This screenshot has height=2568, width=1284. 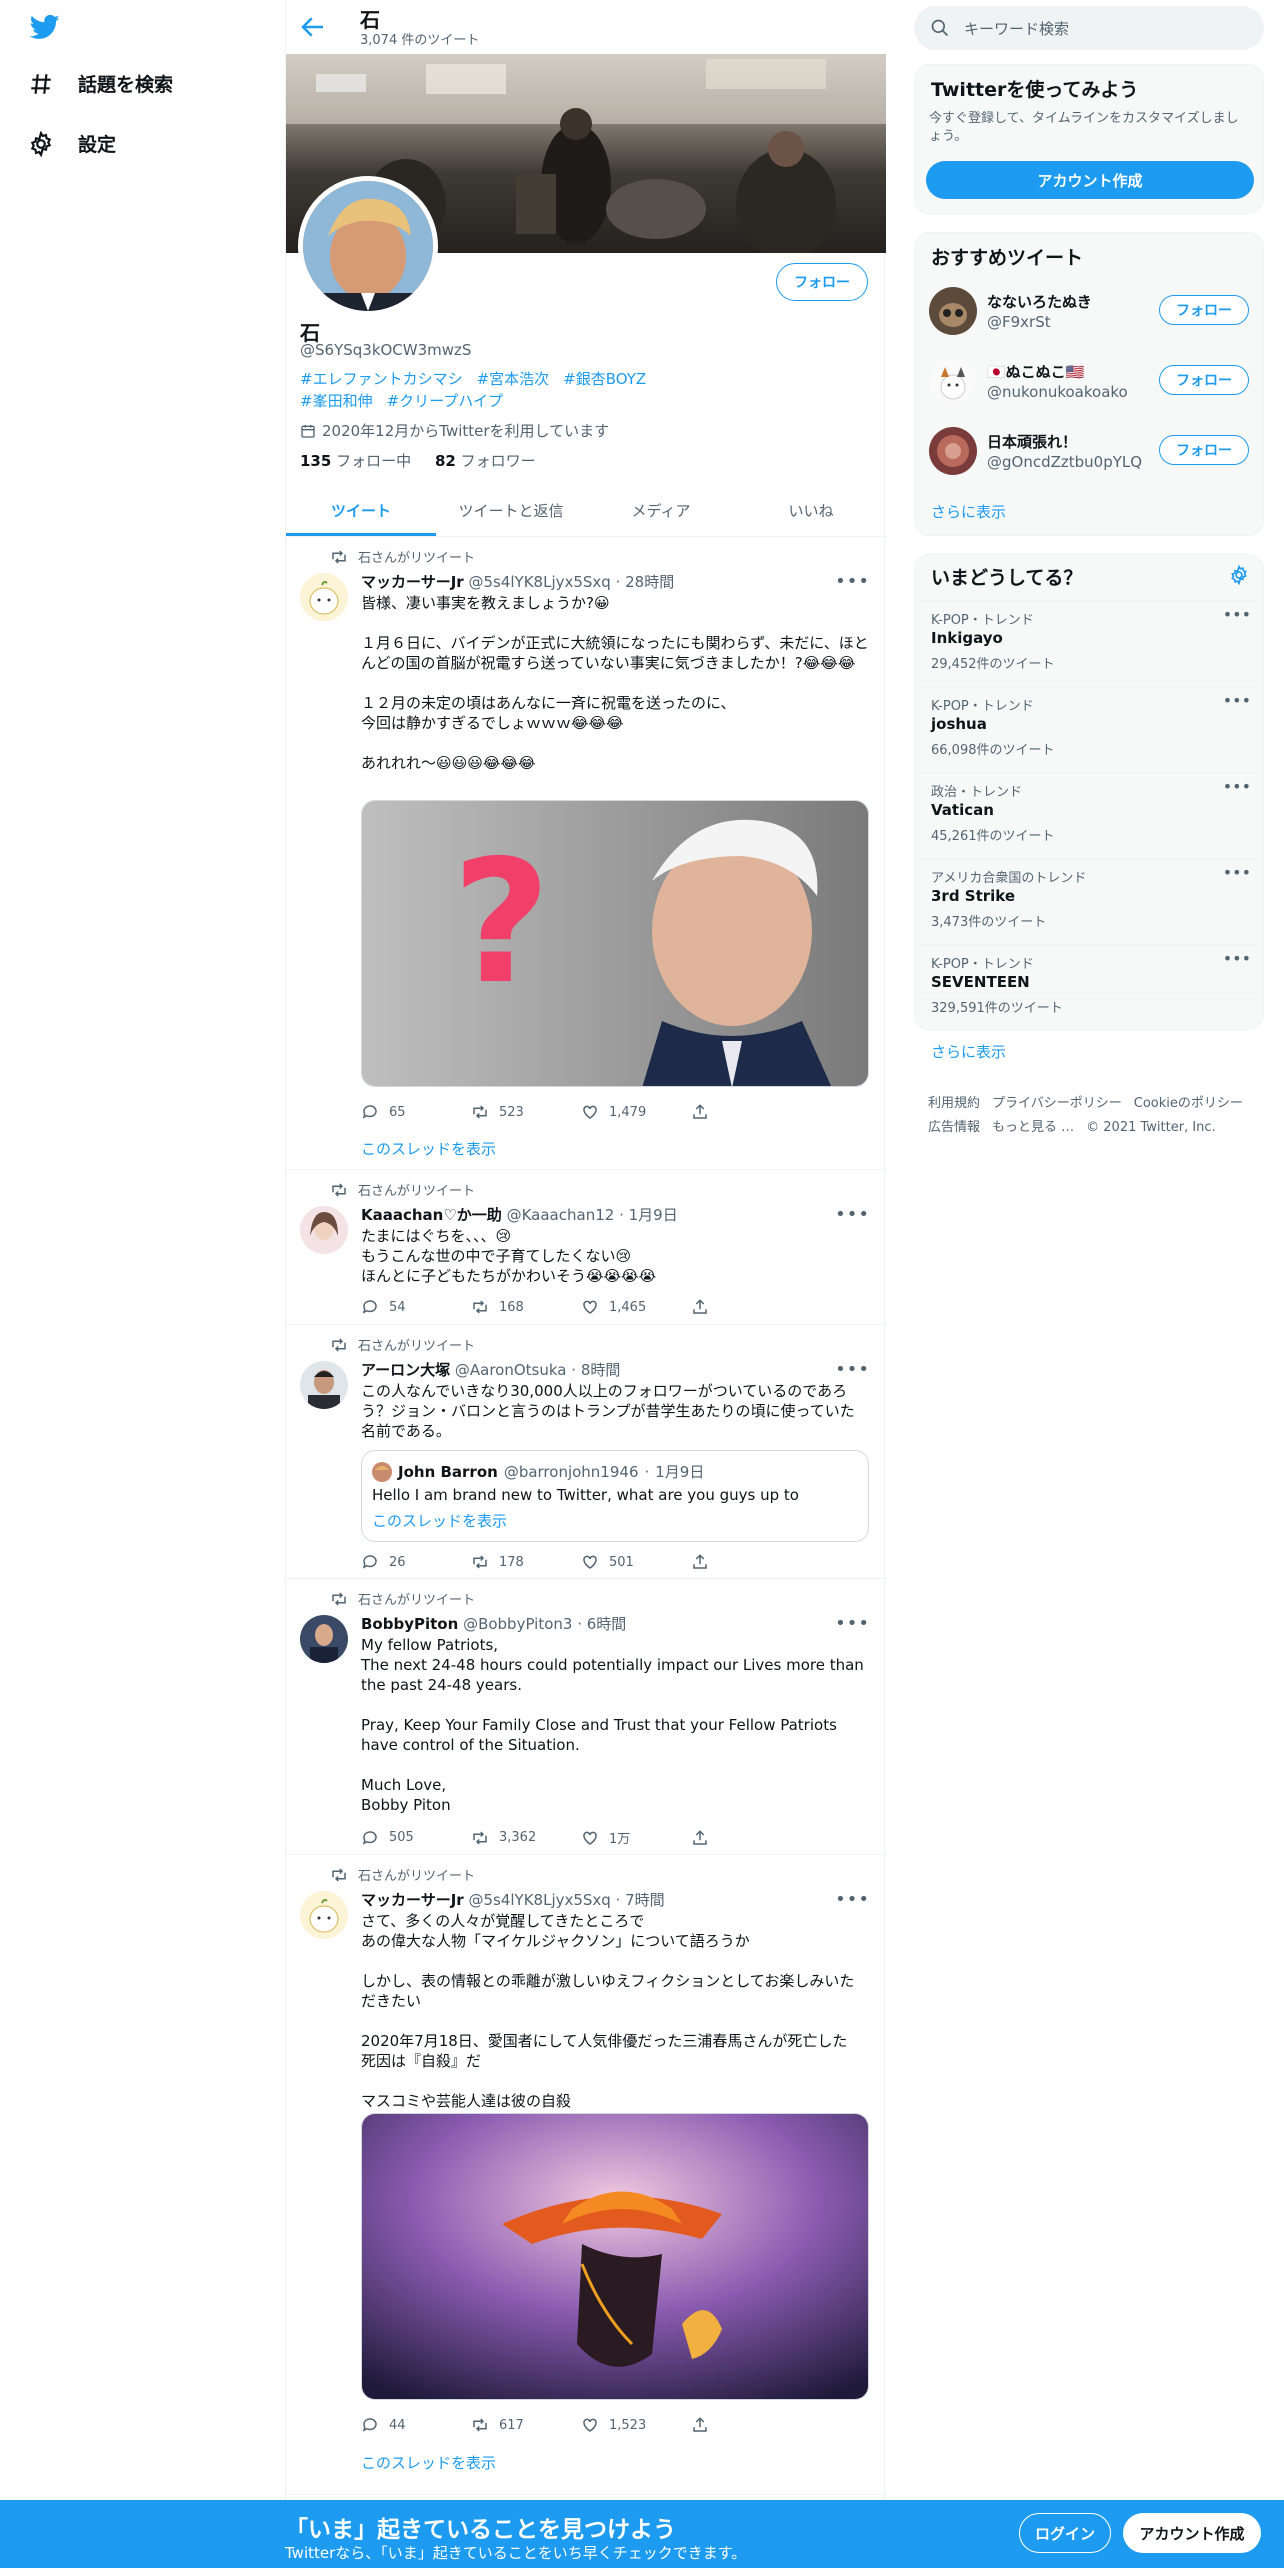 What do you see at coordinates (1188, 1103) in the screenshot?
I see `footer-link: Cookieのポリシー` at bounding box center [1188, 1103].